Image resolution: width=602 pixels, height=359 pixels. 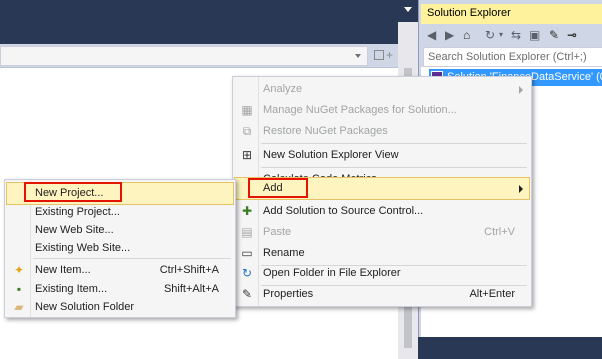 I want to click on solution-explorer-toolbar: ◀ ▶ ⌂ ↻ ▾ ⇆ ▣ ✎ ⊸, so click(x=511, y=35).